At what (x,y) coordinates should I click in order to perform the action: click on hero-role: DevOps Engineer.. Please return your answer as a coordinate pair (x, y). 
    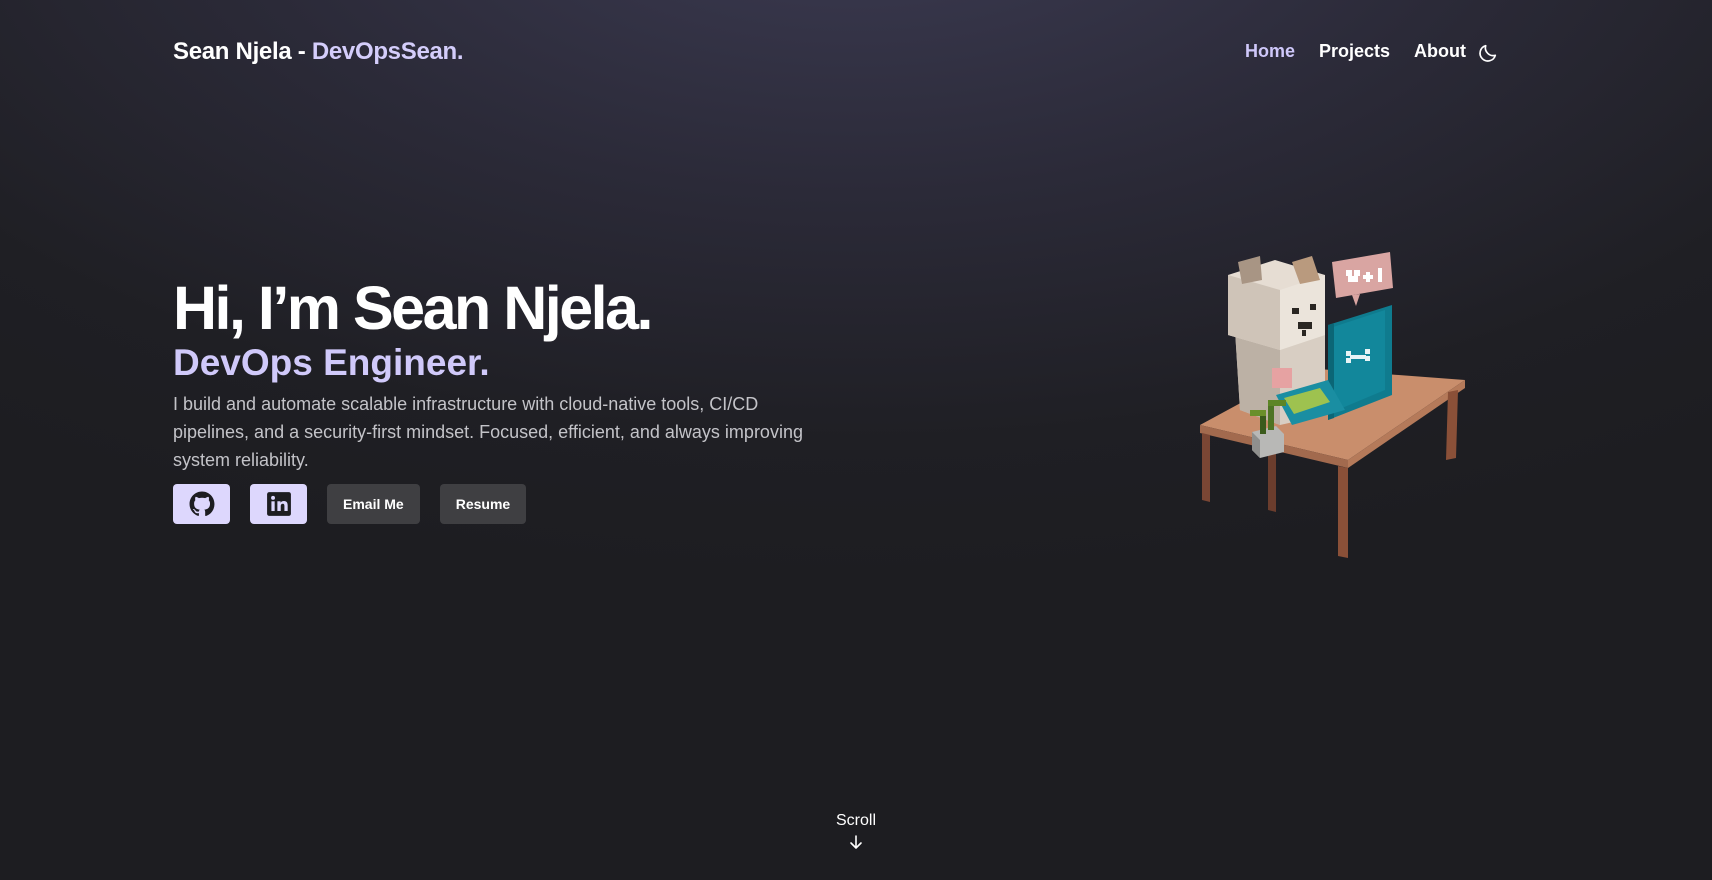
    Looking at the image, I should click on (331, 362).